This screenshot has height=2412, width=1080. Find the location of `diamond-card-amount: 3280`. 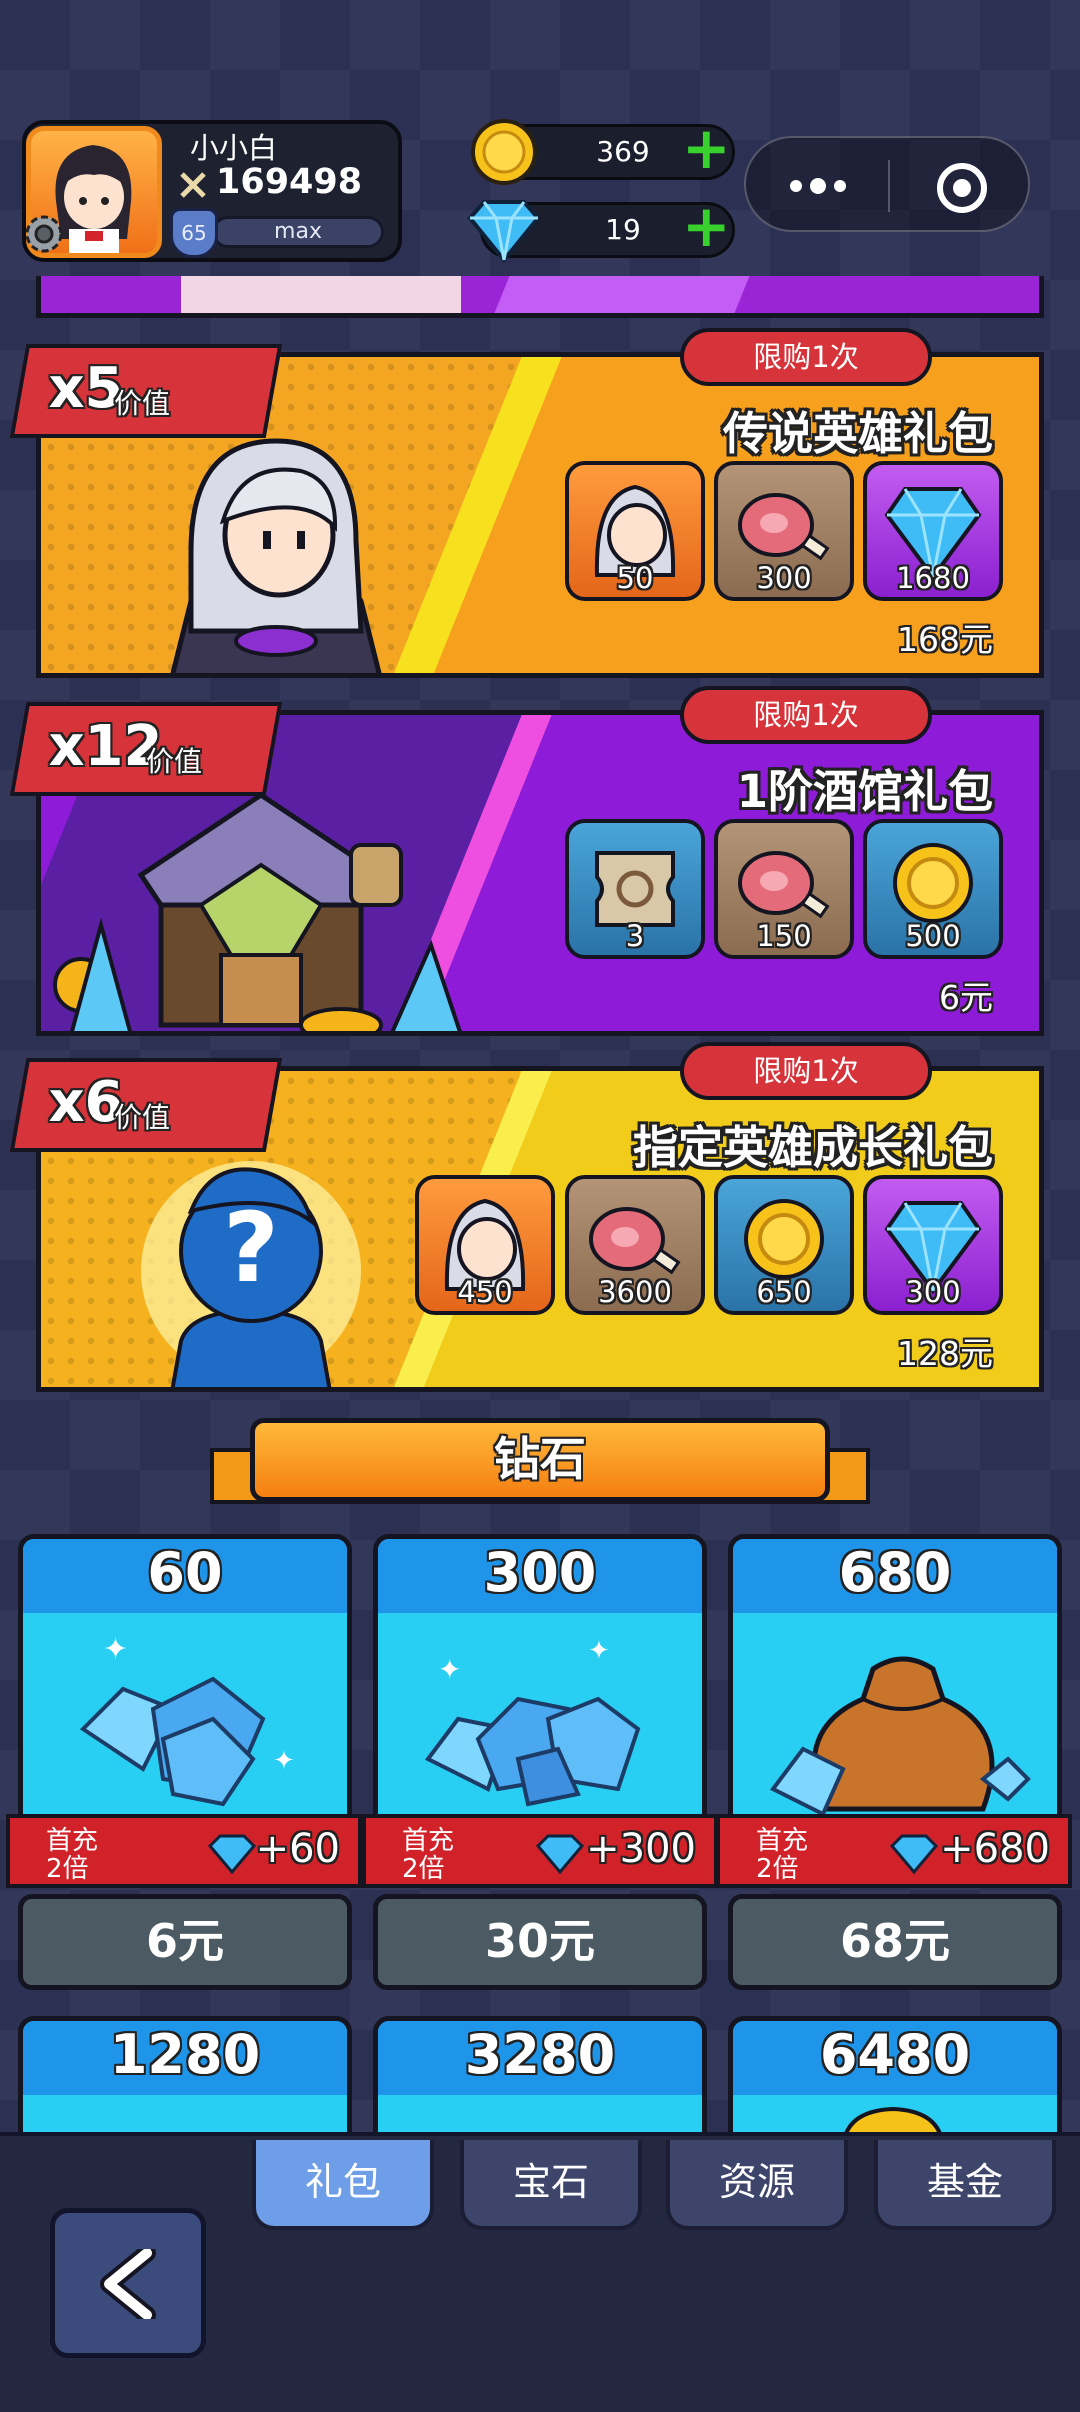

diamond-card-amount: 3280 is located at coordinates (540, 2054).